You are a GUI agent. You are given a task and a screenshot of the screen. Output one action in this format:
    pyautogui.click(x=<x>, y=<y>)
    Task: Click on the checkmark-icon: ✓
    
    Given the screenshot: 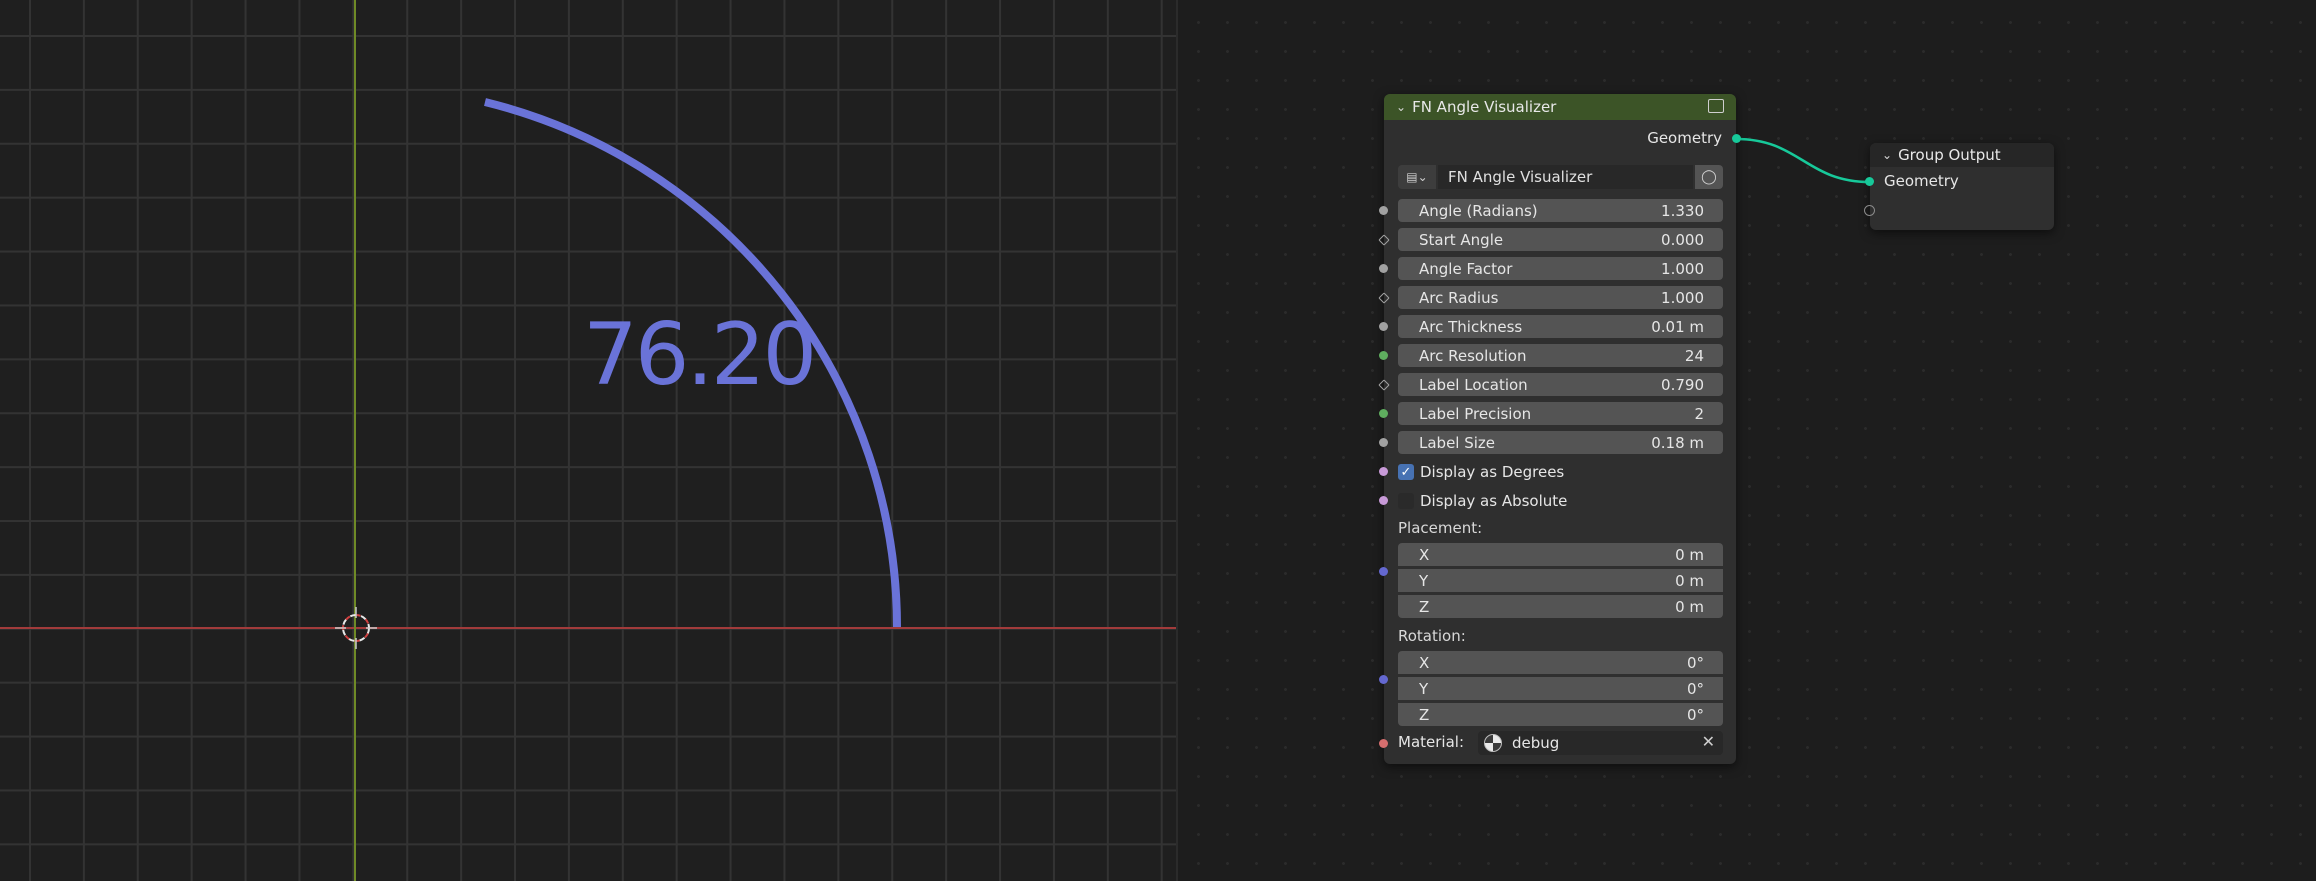 What is the action you would take?
    pyautogui.click(x=1406, y=472)
    